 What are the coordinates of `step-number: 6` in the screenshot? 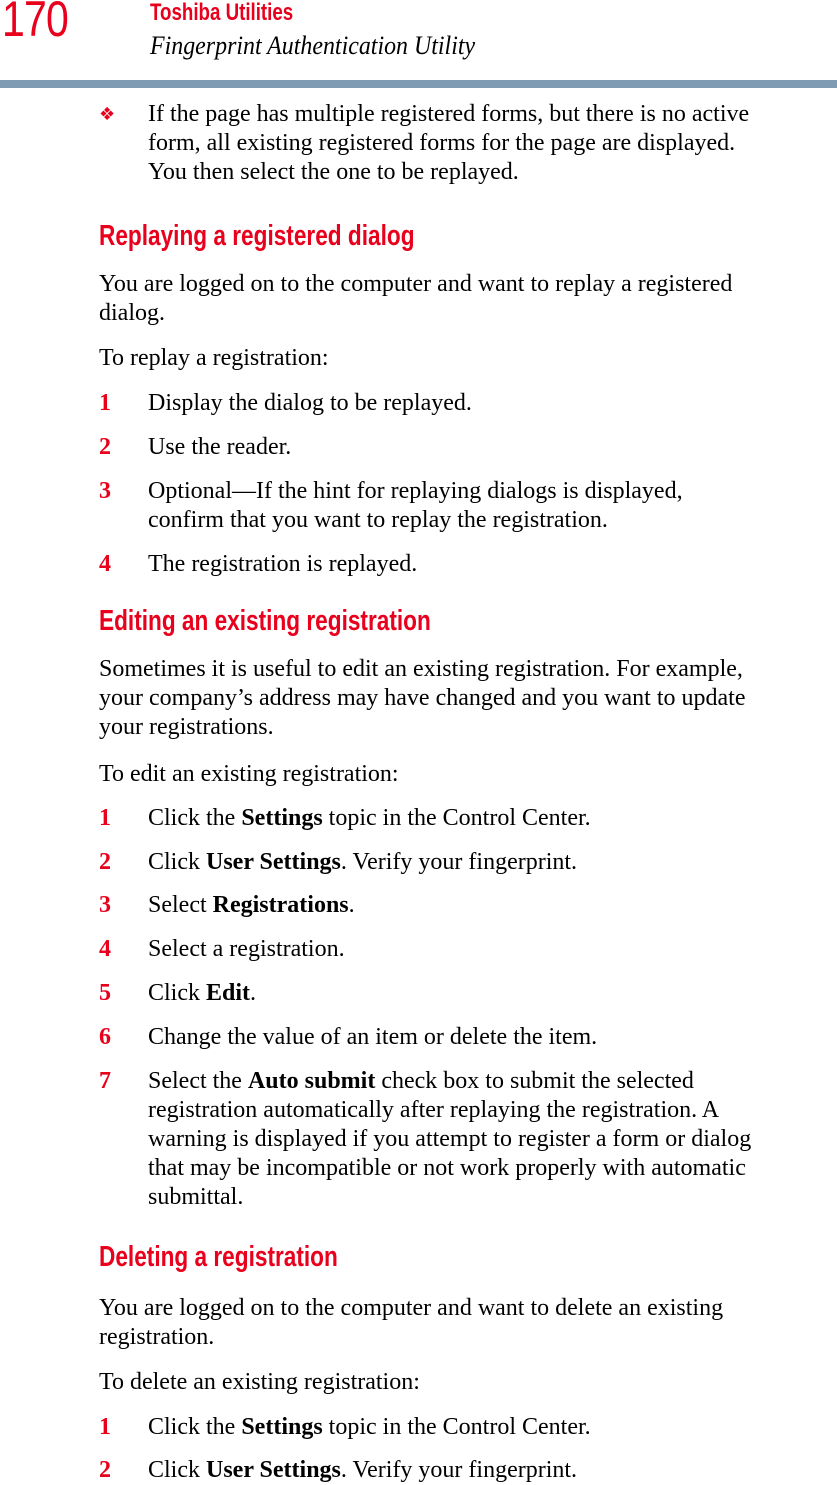 It's located at (105, 1037).